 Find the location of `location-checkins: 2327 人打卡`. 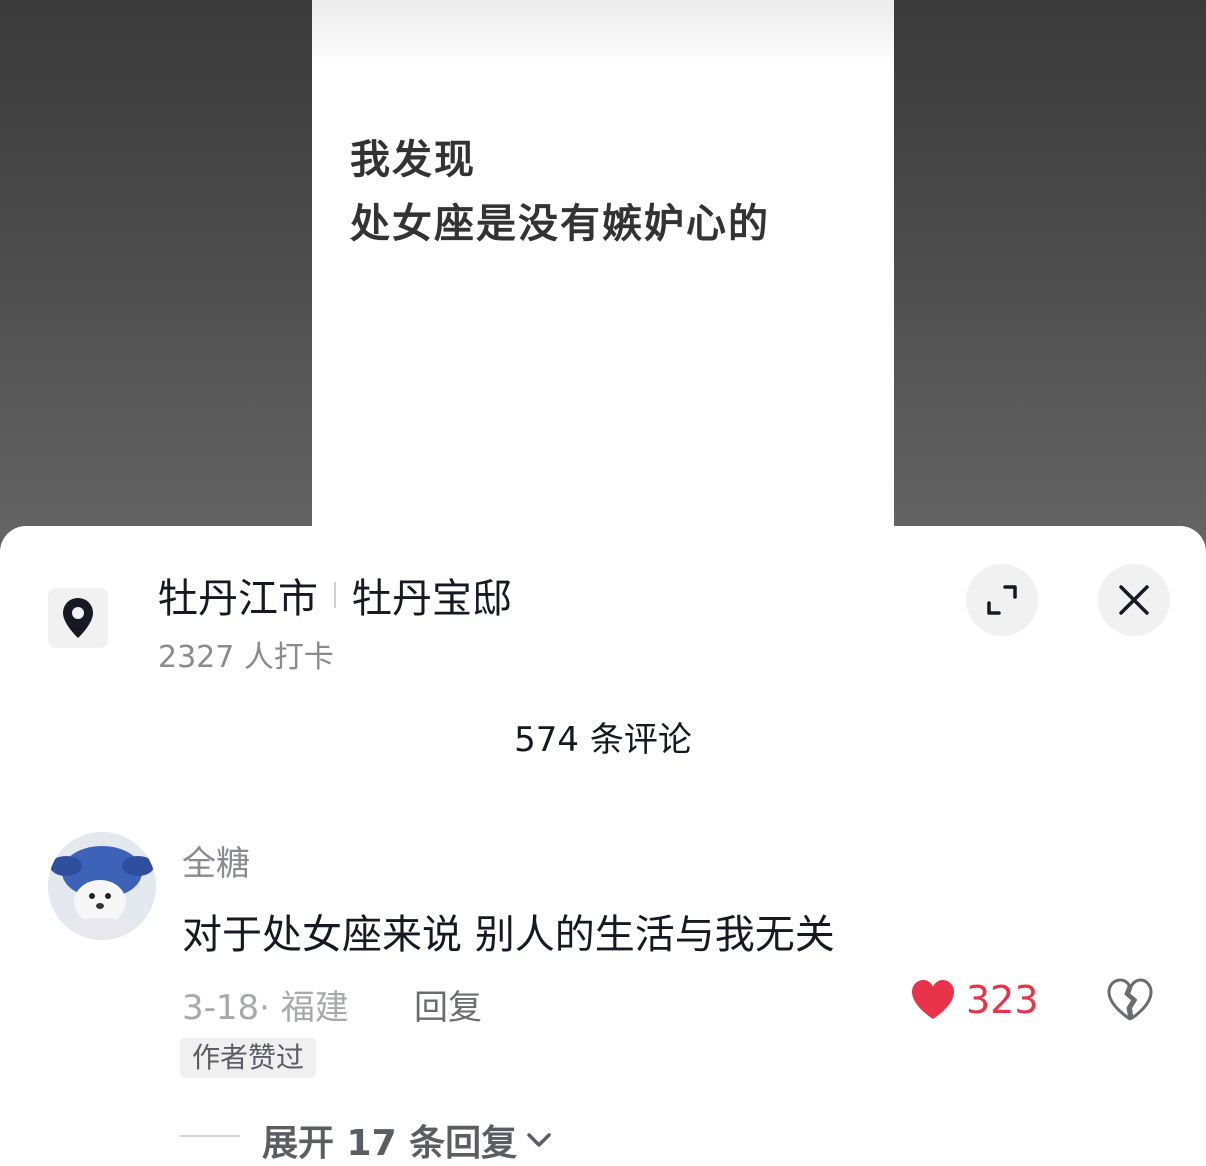

location-checkins: 2327 人打卡 is located at coordinates (246, 657).